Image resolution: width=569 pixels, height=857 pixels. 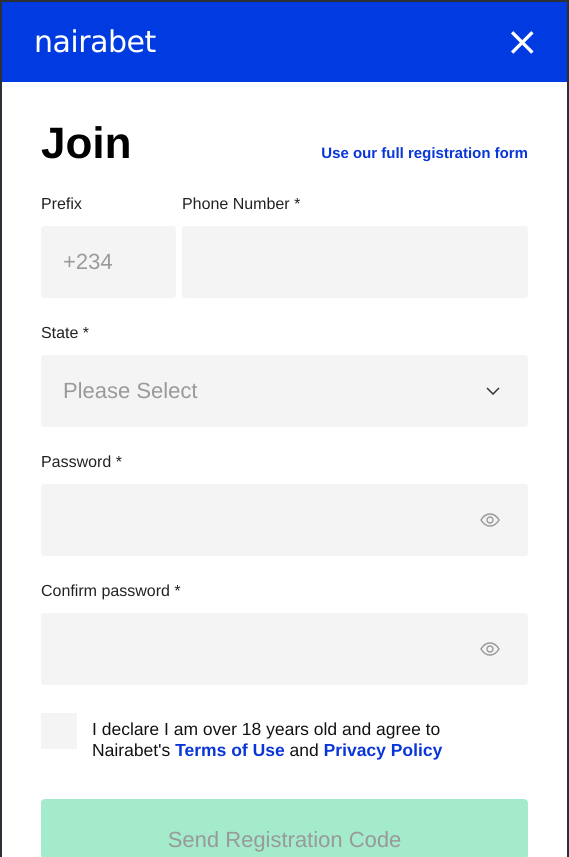 I want to click on brand-logo: nairabet, so click(x=95, y=42).